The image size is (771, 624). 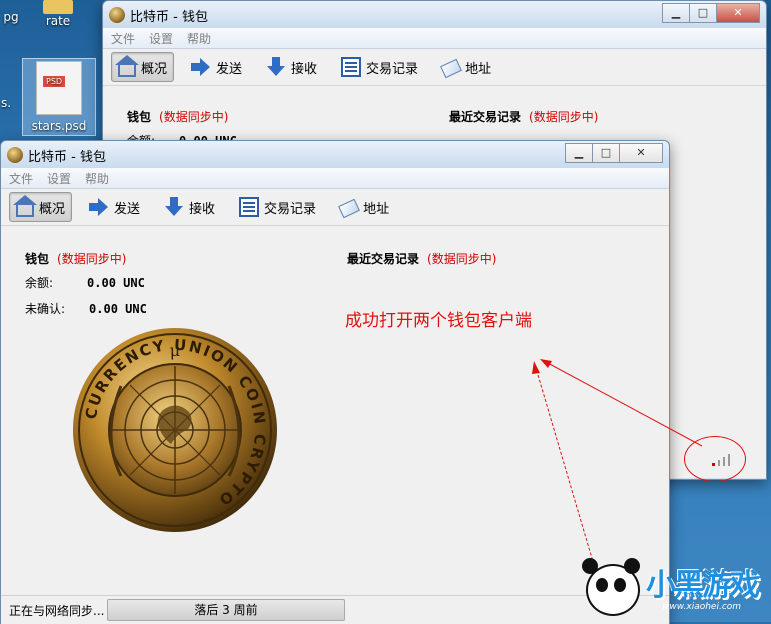 I want to click on balance-label: 余额:, so click(x=39, y=283).